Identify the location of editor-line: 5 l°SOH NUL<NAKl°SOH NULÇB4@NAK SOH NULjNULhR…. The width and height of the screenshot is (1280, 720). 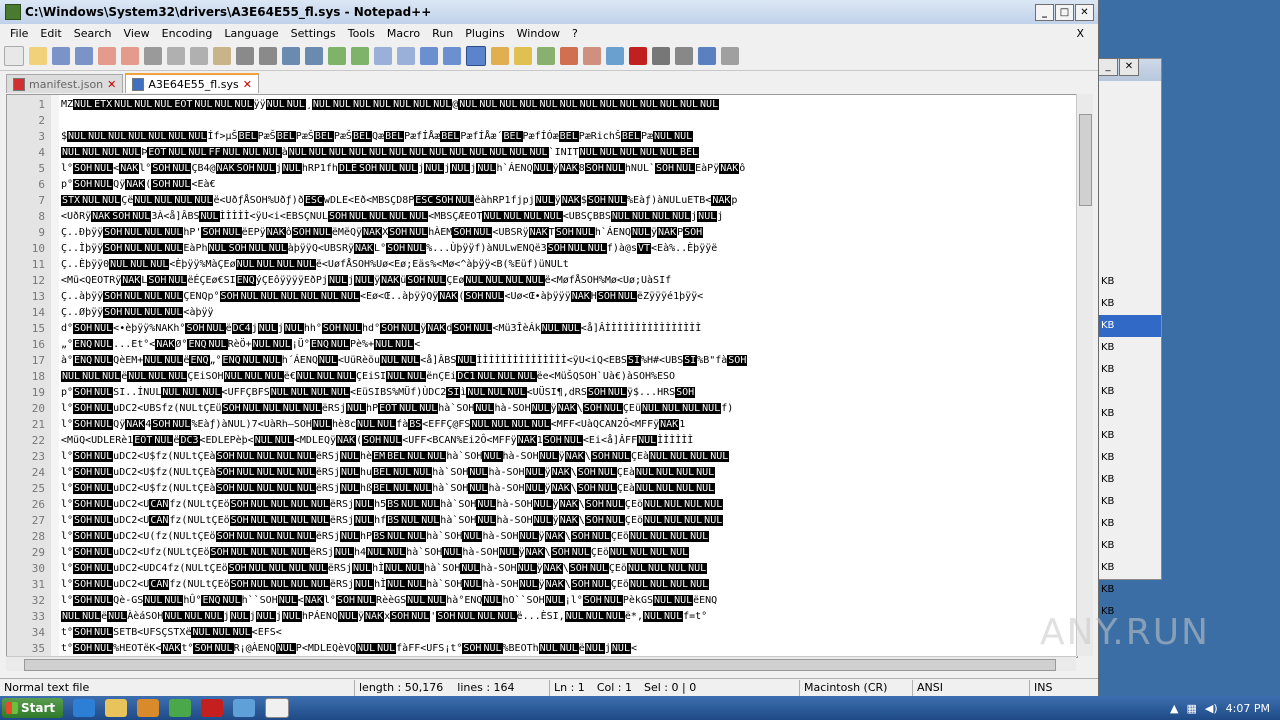
(542, 169).